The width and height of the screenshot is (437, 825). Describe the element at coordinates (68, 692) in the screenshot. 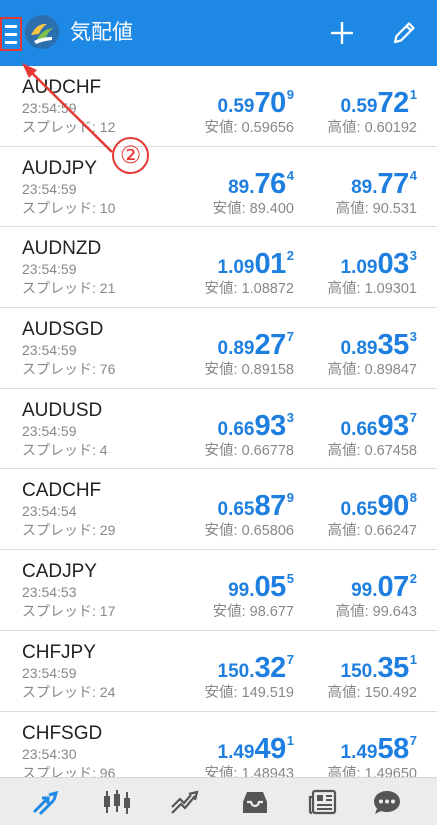

I see `spread-text: スプレッド: 24` at that location.